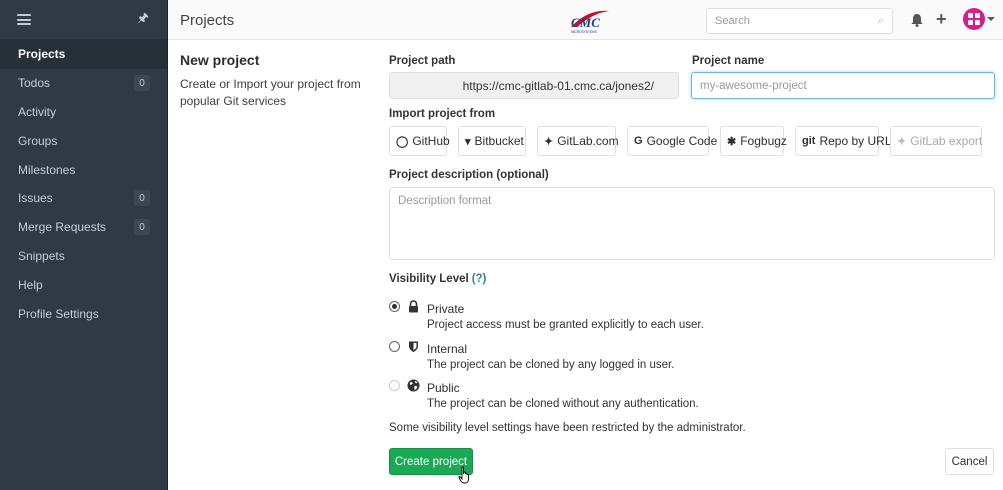 This screenshot has width=1003, height=490. What do you see at coordinates (83, 112) in the screenshot?
I see `sidebar-item-activity: Activity` at bounding box center [83, 112].